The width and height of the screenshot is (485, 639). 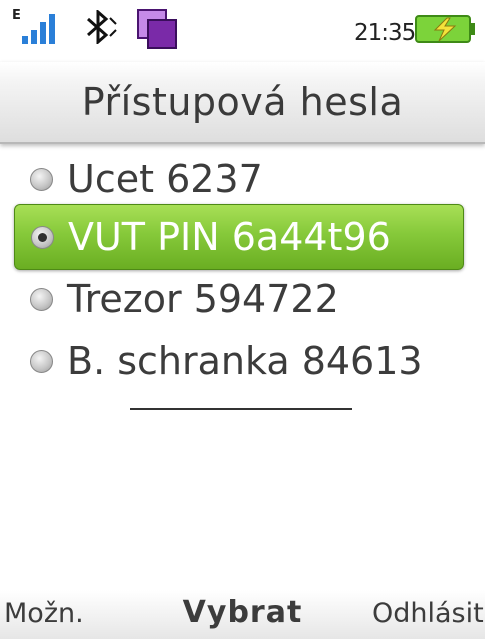 What do you see at coordinates (385, 33) in the screenshot?
I see `clock: 21:35` at bounding box center [385, 33].